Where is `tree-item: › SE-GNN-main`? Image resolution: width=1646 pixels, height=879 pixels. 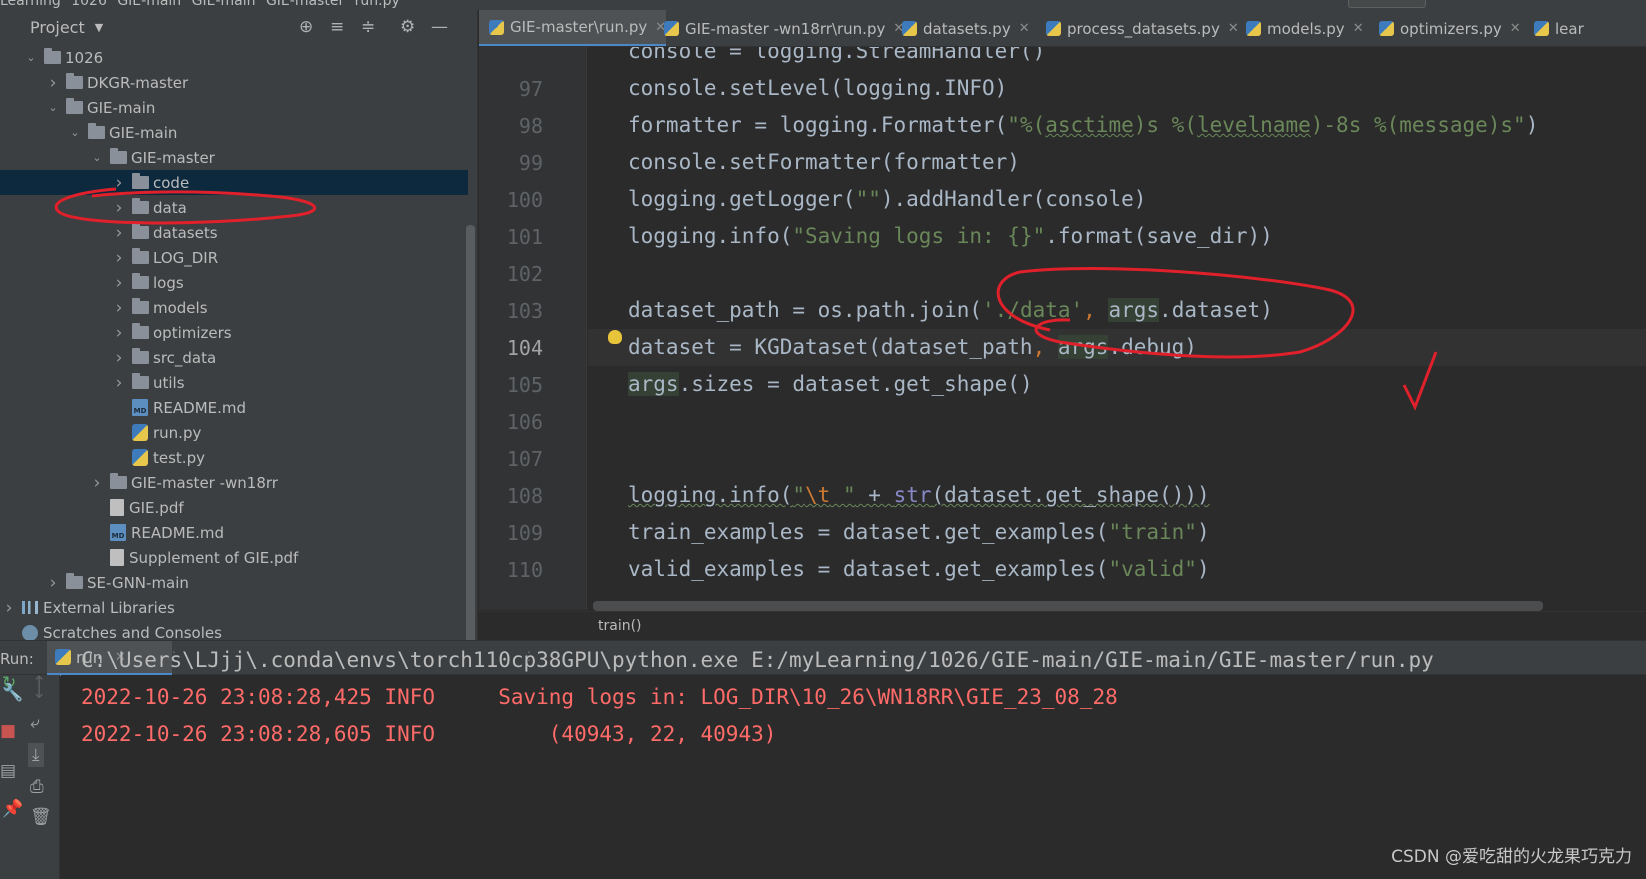 tree-item: › SE-GNN-main is located at coordinates (234, 582).